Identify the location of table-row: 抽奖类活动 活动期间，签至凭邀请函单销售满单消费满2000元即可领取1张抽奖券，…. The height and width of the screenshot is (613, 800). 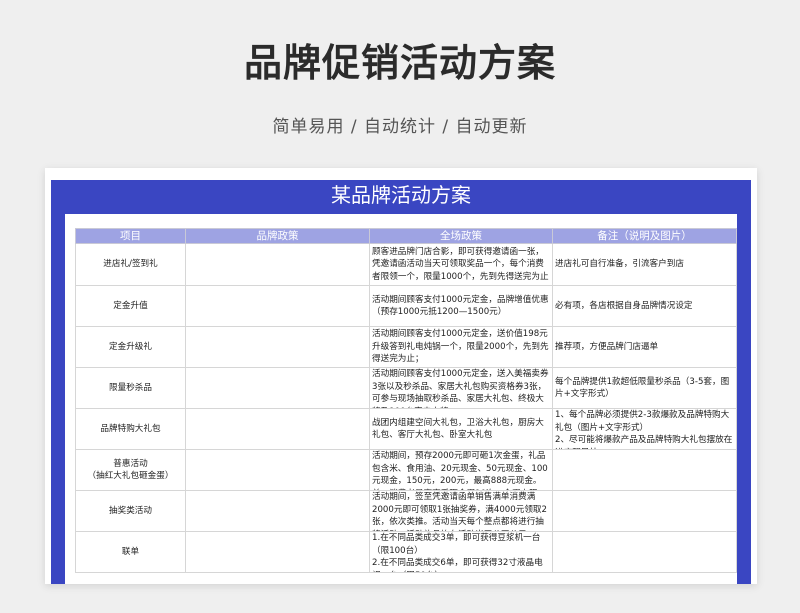
(406, 511).